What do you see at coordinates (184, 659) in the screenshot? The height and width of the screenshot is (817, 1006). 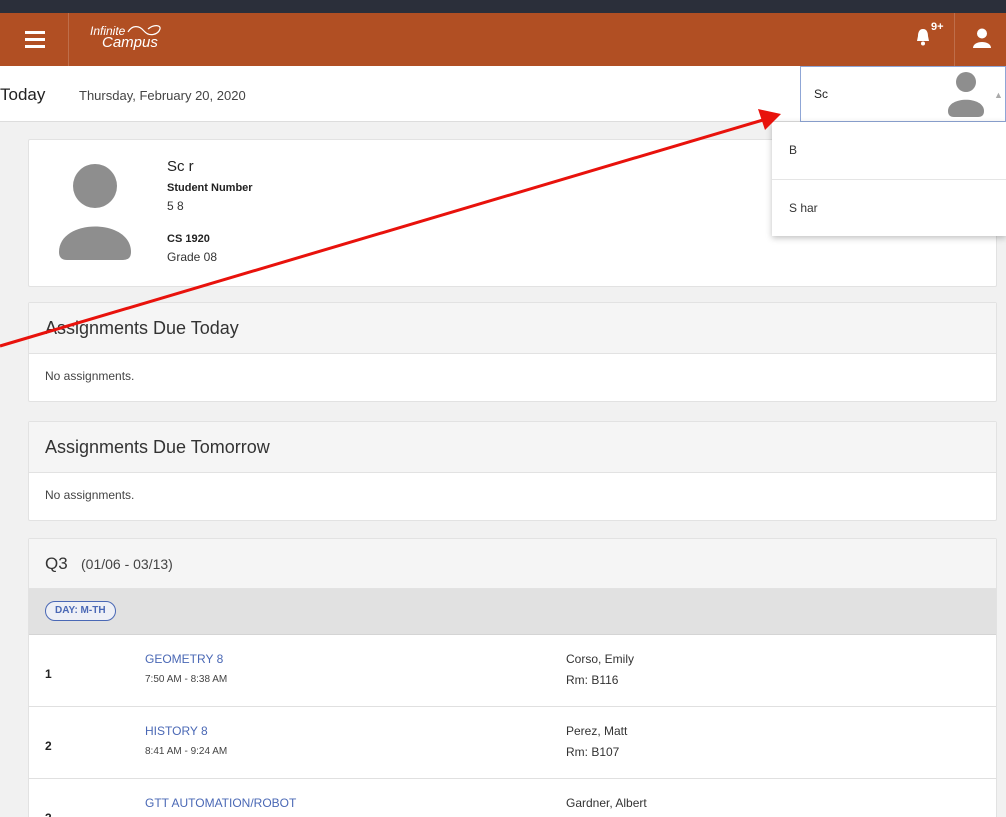 I see `course-link: GEOMETRY 8` at bounding box center [184, 659].